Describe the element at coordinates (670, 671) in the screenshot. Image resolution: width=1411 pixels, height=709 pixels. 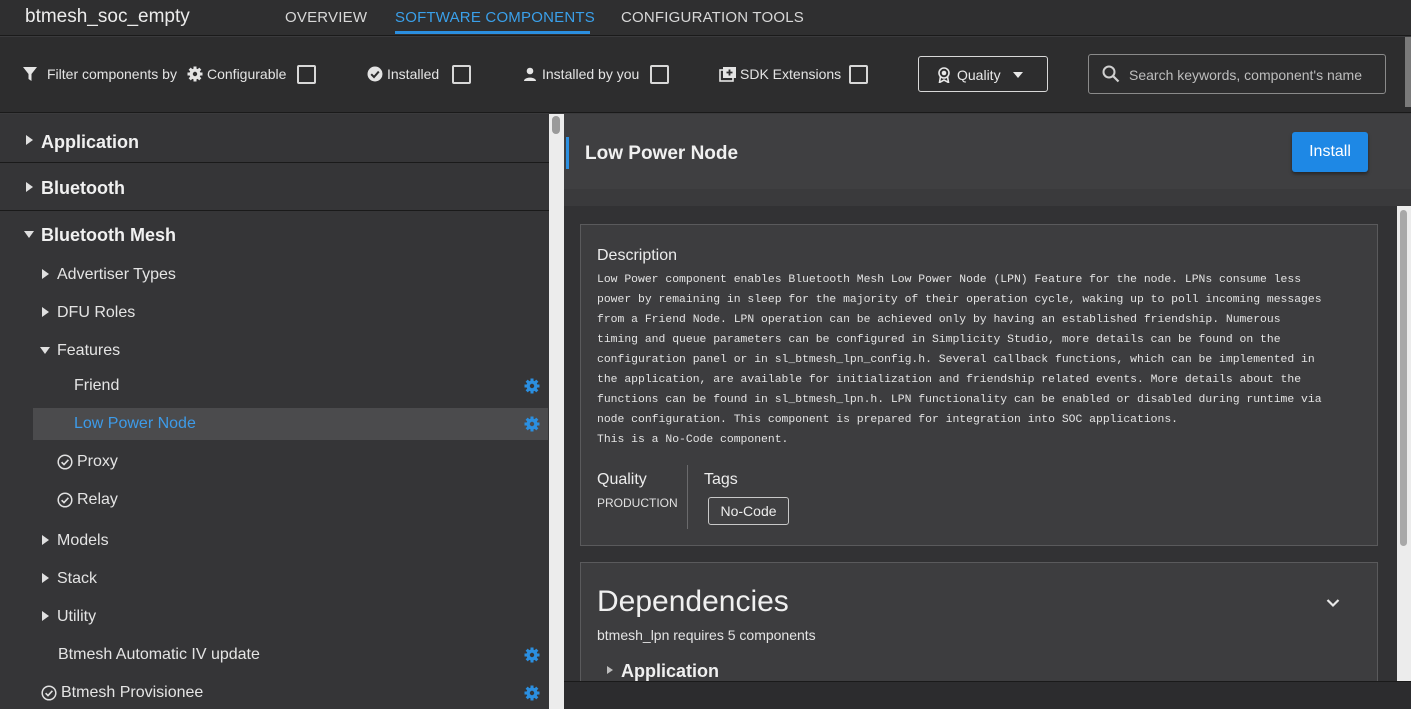
I see `dependency-item-application: Application` at that location.